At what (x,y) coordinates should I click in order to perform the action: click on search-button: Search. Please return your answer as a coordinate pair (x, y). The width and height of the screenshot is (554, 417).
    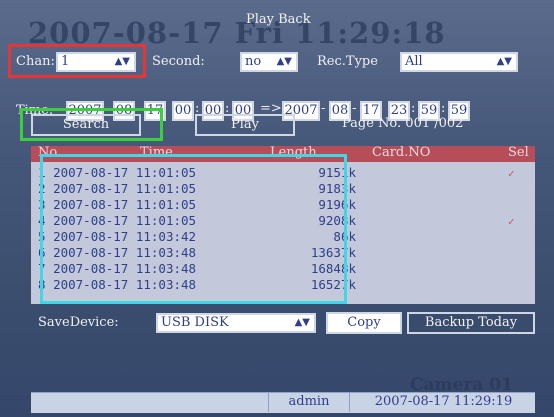
    Looking at the image, I should click on (86, 125).